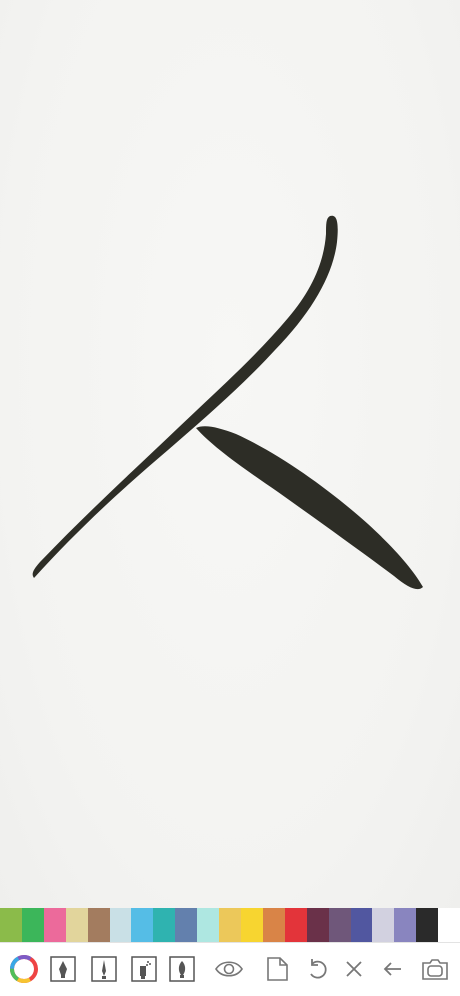  Describe the element at coordinates (309, 508) in the screenshot. I see `brush-stroke` at that location.